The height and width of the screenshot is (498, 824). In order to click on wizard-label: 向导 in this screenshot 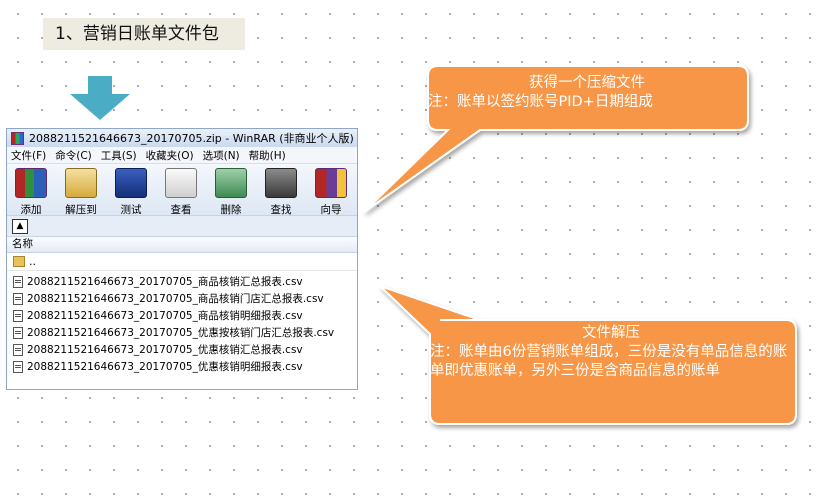, I will do `click(331, 210)`.